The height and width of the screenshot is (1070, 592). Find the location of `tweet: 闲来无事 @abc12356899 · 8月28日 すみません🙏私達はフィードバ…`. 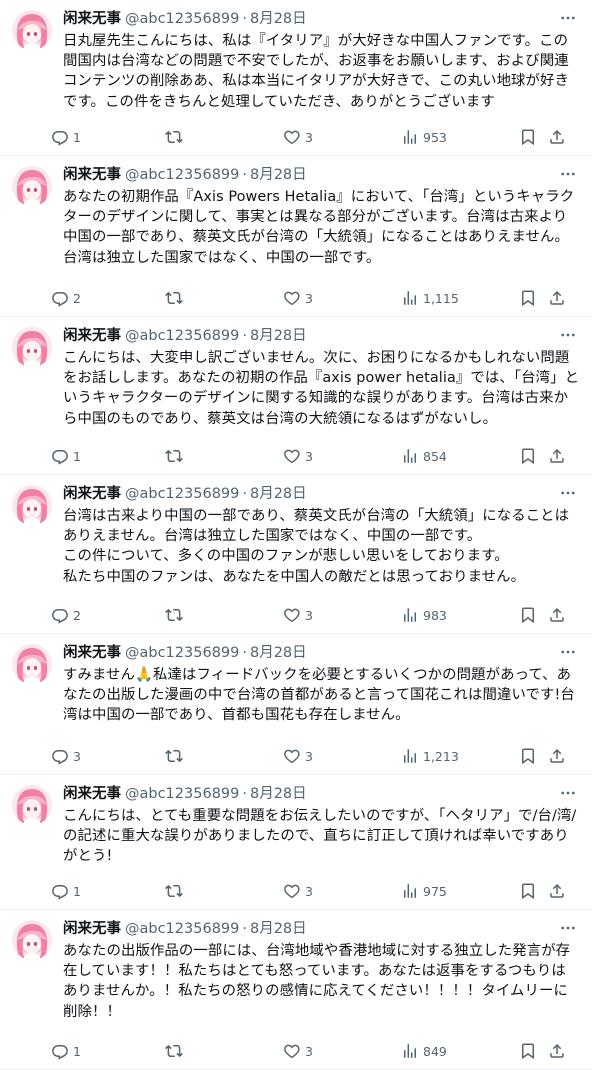

tweet: 闲来无事 @abc12356899 · 8月28日 すみません🙏私達はフィードバ… is located at coordinates (296, 704).